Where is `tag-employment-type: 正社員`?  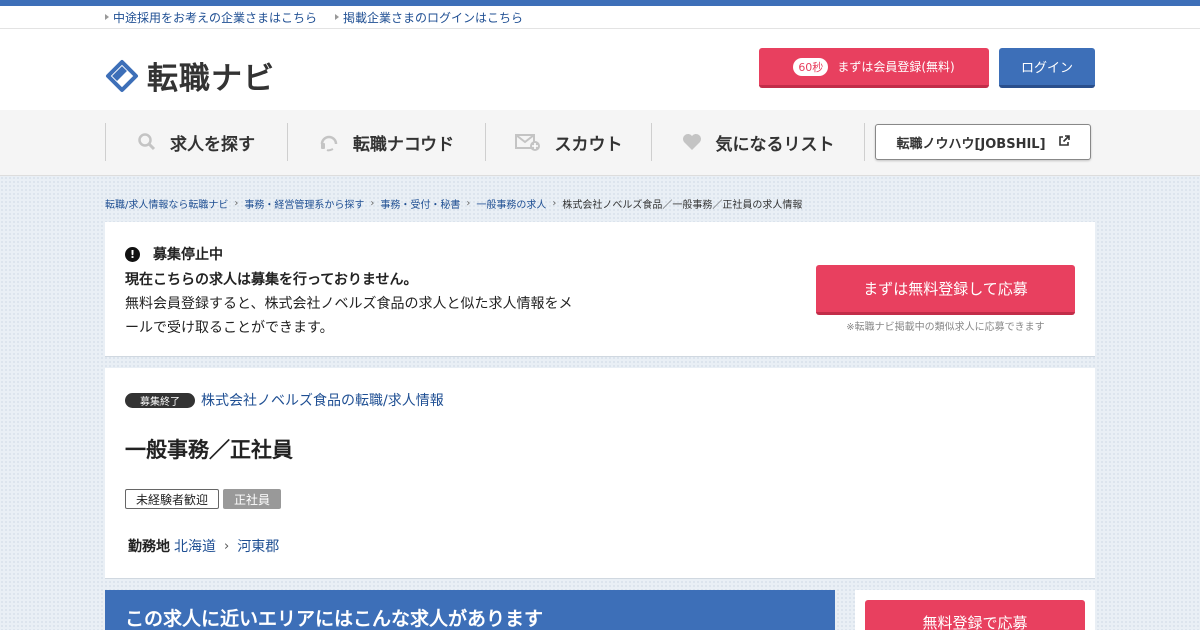
tag-employment-type: 正社員 is located at coordinates (252, 499).